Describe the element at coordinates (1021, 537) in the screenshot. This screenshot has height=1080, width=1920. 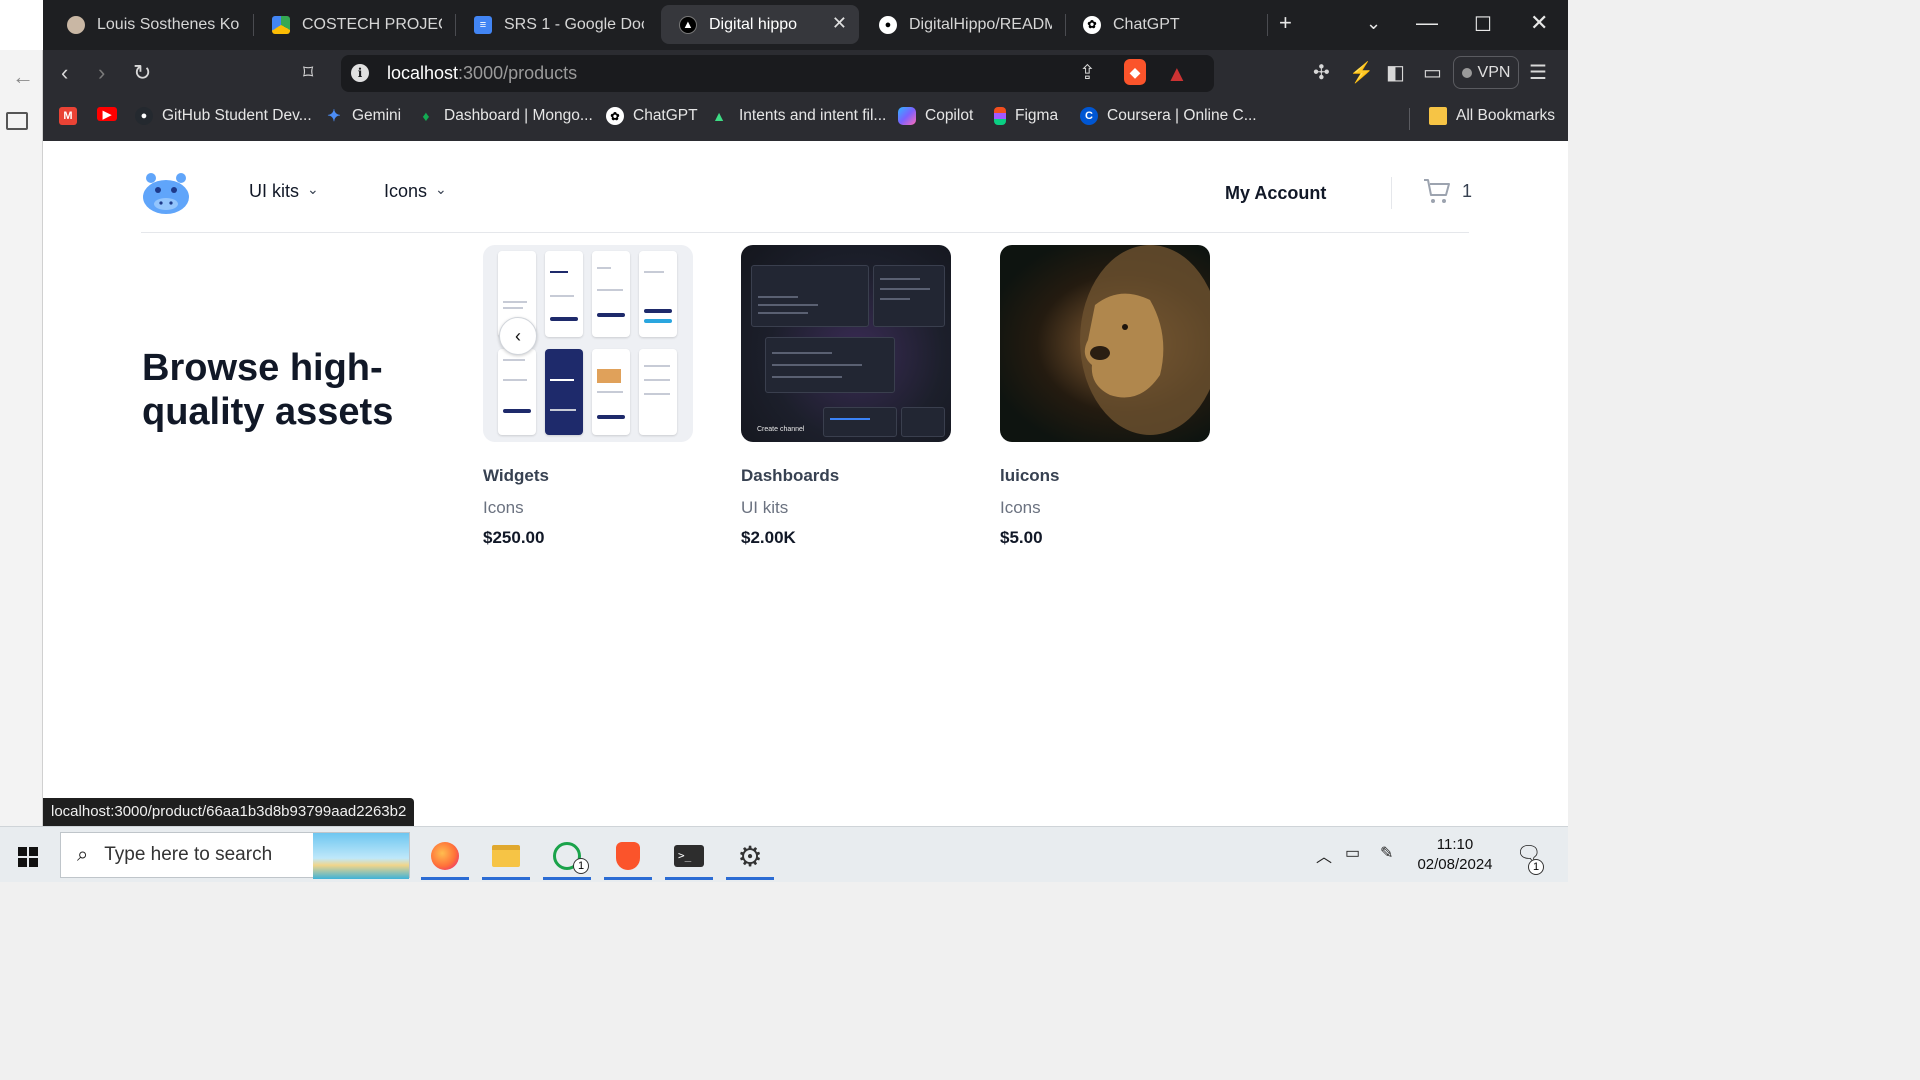
I see `product-price: $5.00` at that location.